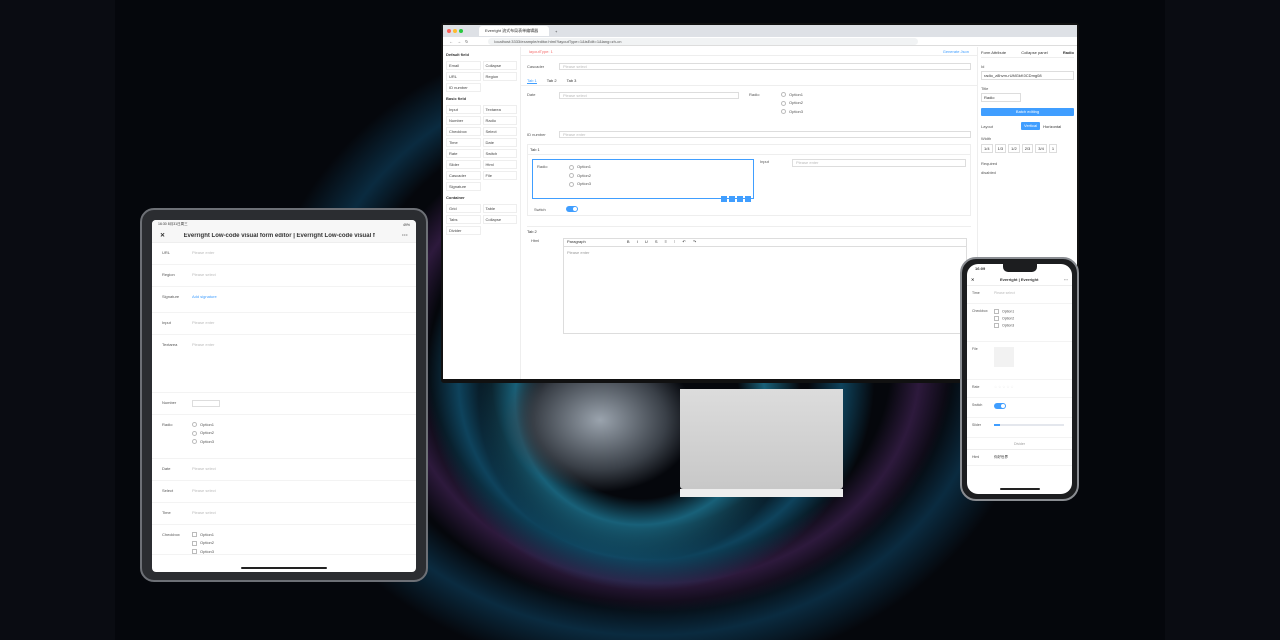 The height and width of the screenshot is (640, 1280). Describe the element at coordinates (1030, 460) in the screenshot. I see `phone-field-control: 你好世界` at that location.